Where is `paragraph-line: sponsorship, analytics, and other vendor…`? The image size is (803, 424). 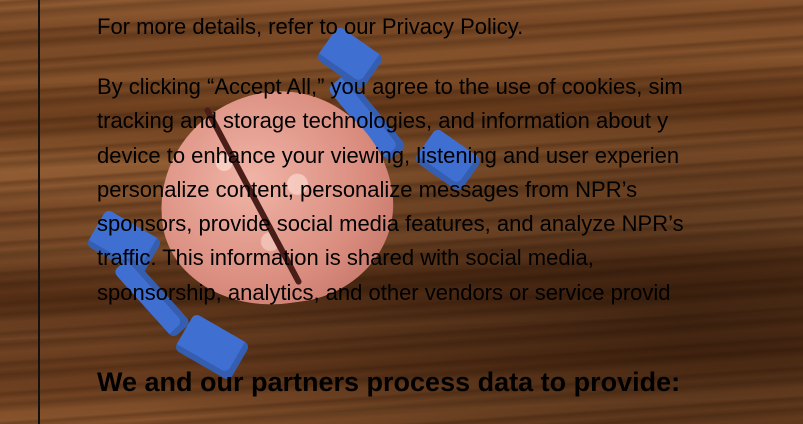
paragraph-line: sponsorship, analytics, and other vendor… is located at coordinates (384, 292).